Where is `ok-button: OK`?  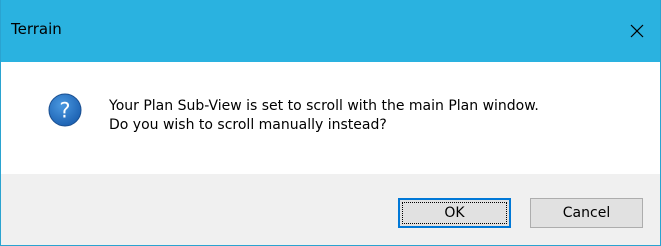
ok-button: OK is located at coordinates (454, 213).